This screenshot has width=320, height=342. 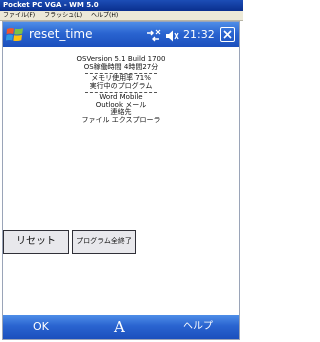 What do you see at coordinates (61, 34) in the screenshot?
I see `app-title: reset_time` at bounding box center [61, 34].